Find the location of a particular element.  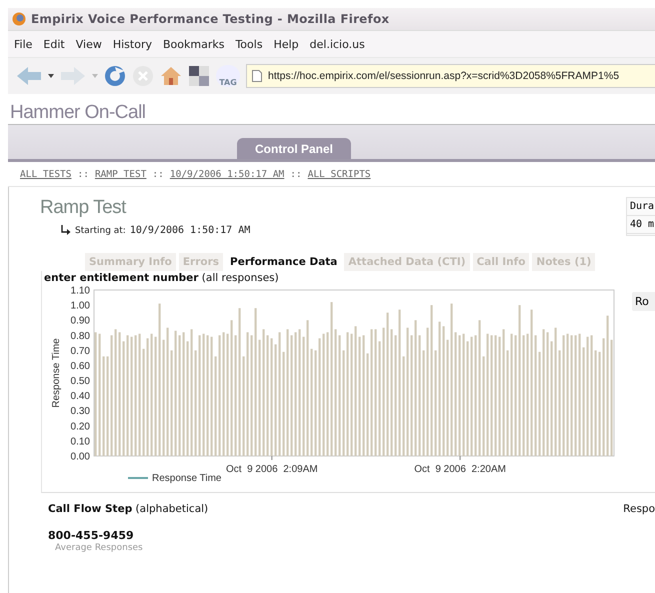

breadcrumb-link: ALL TESTS is located at coordinates (46, 174).